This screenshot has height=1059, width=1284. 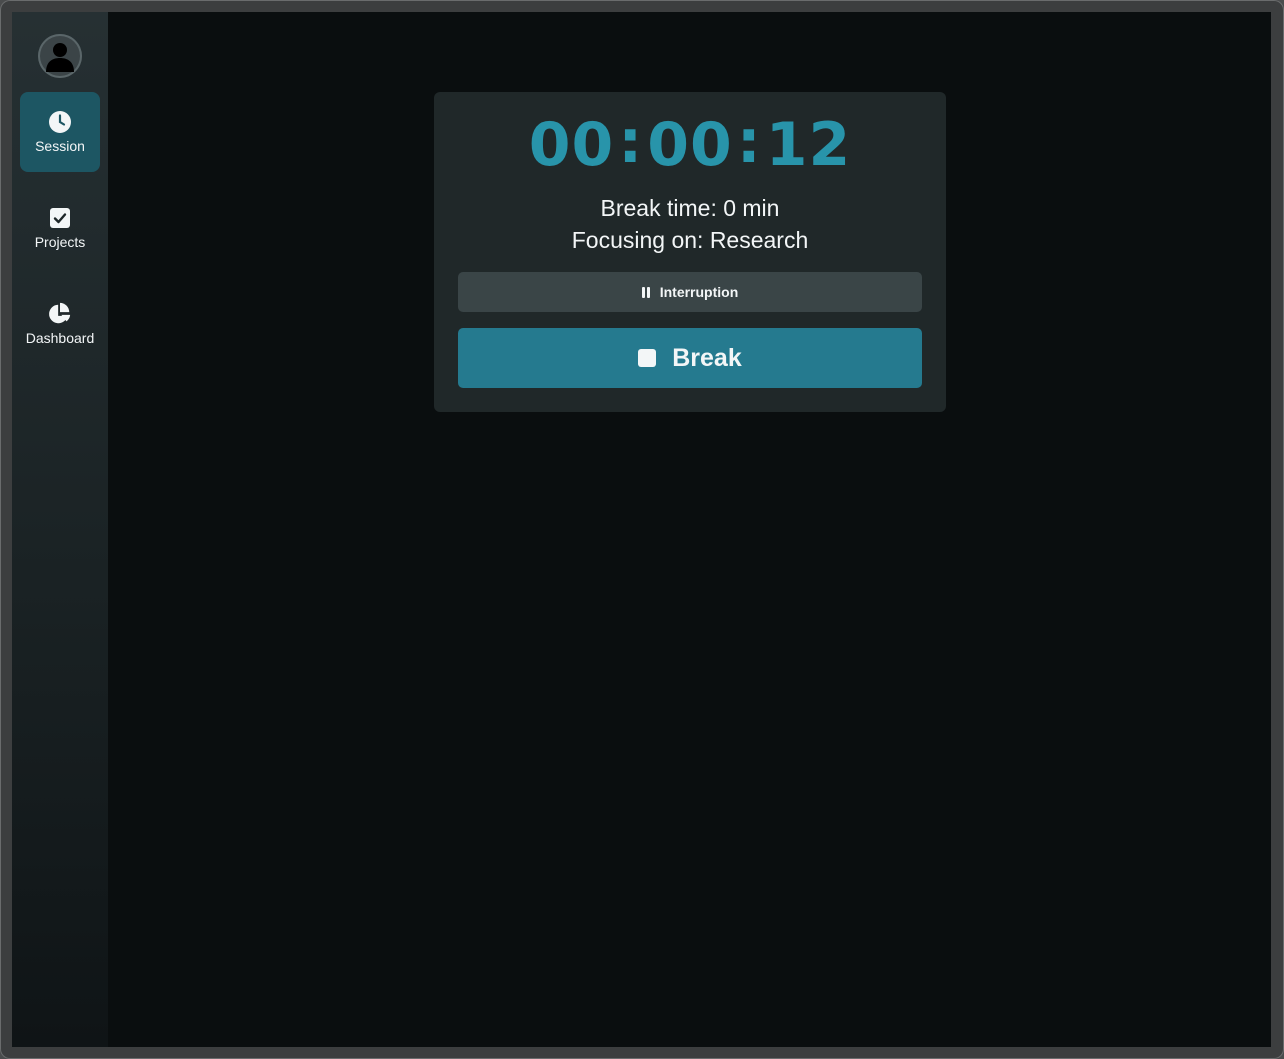 What do you see at coordinates (707, 357) in the screenshot?
I see `break-label: Break` at bounding box center [707, 357].